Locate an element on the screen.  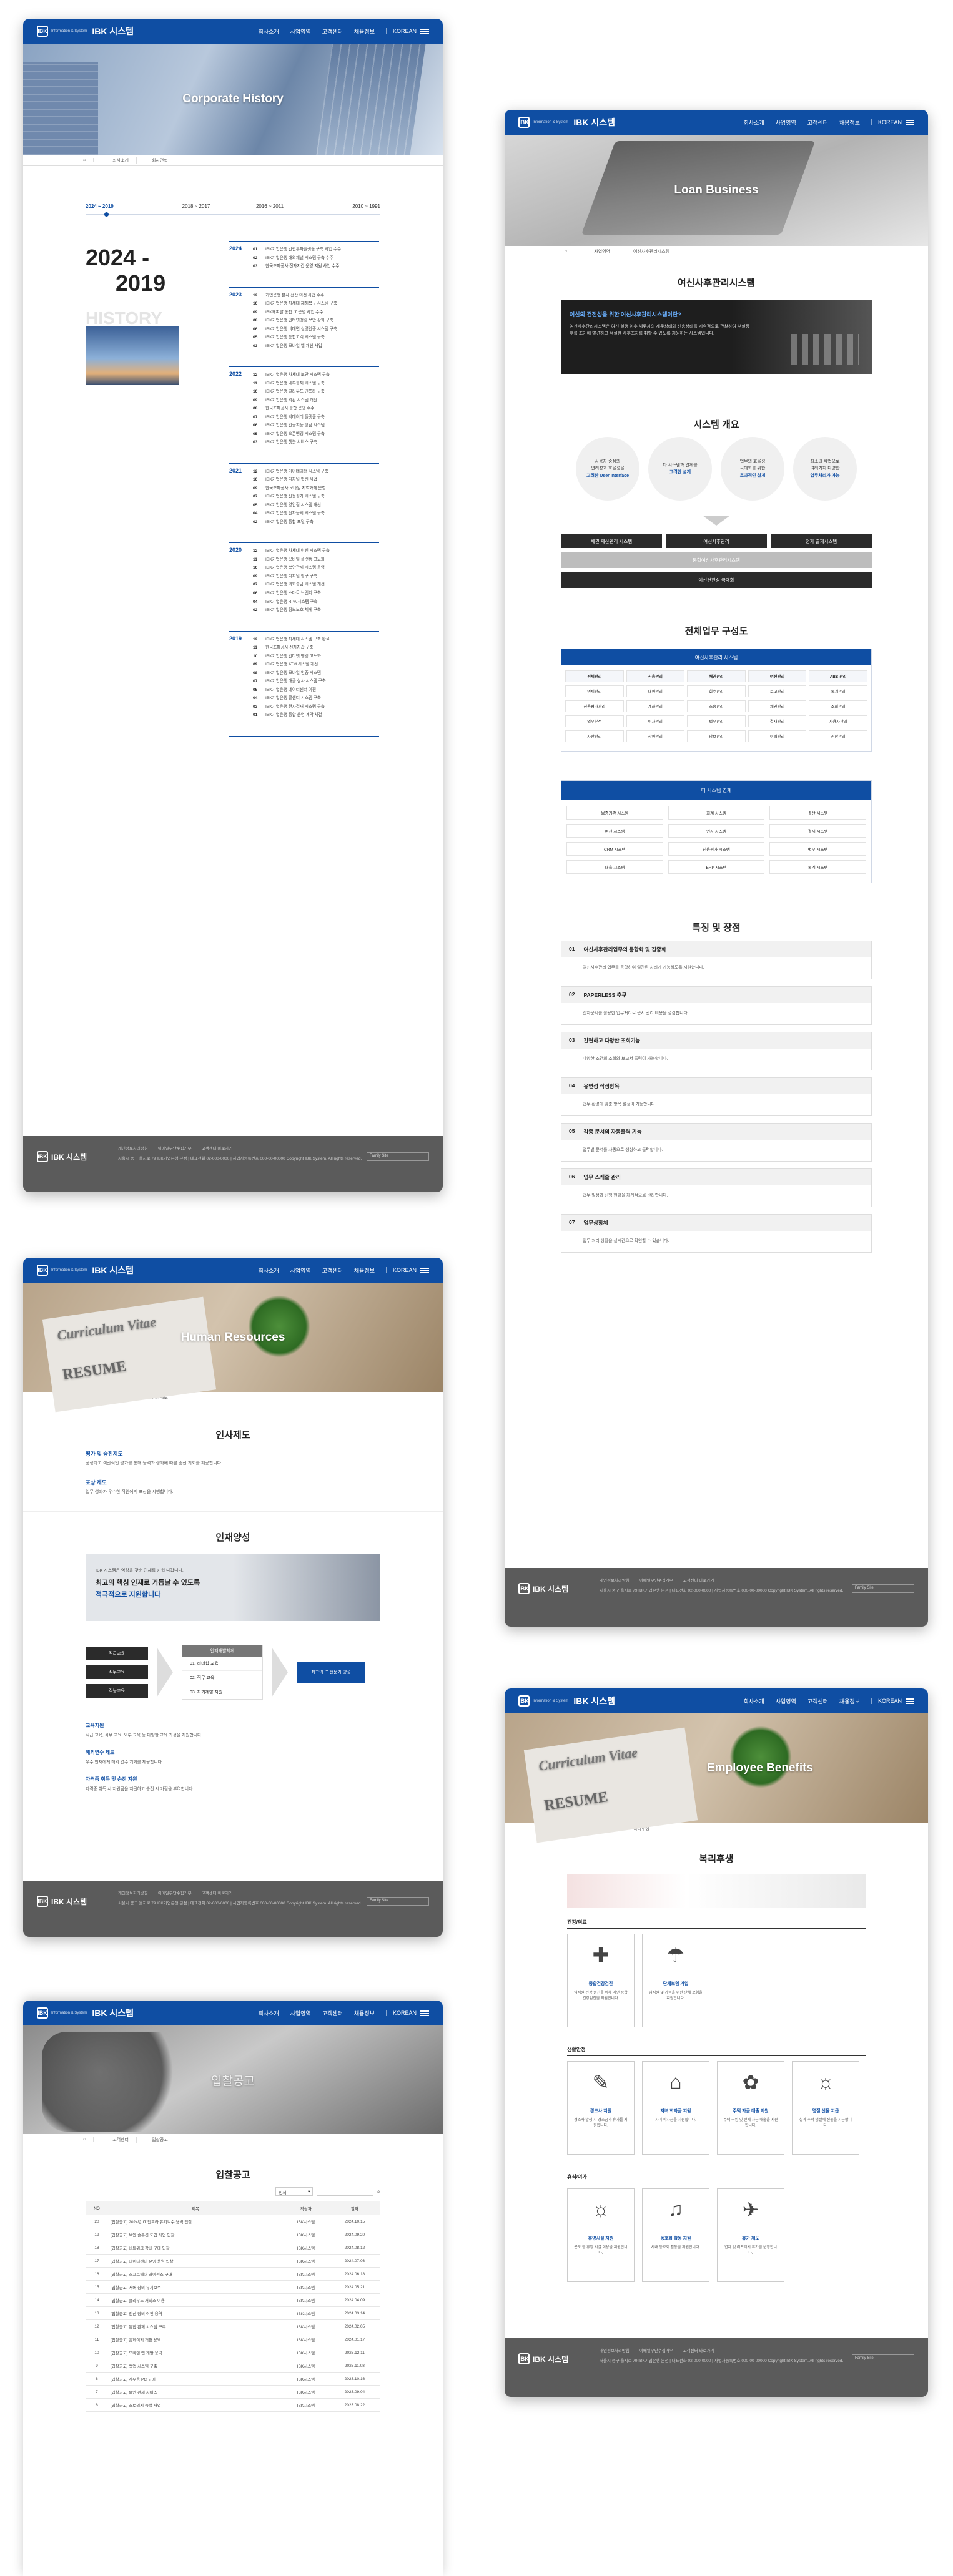
entry-text: IBK기업은행 보안관제 시스템 운영 is located at coordinates (295, 568).